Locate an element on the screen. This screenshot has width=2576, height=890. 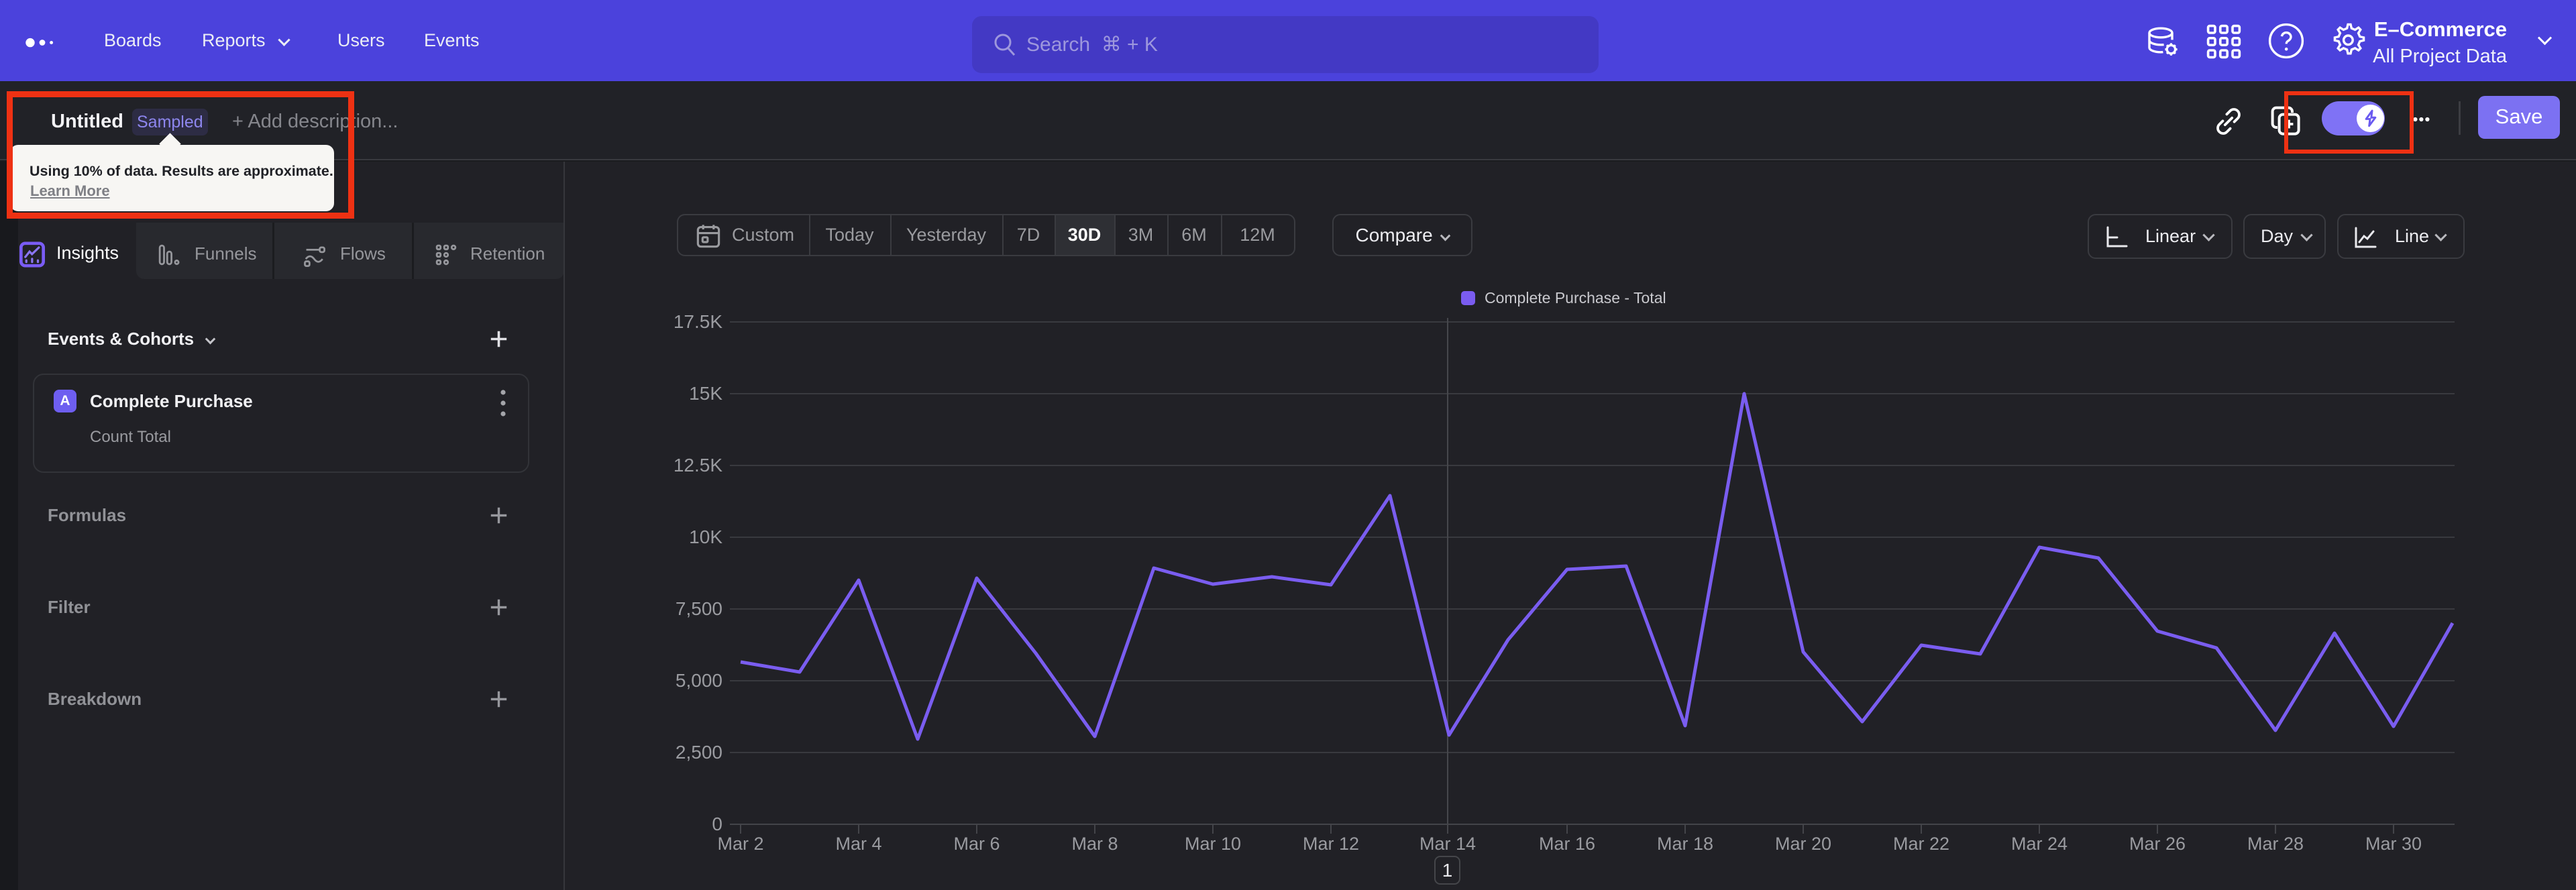
svg-text: Mar 24 is located at coordinates (2039, 844).